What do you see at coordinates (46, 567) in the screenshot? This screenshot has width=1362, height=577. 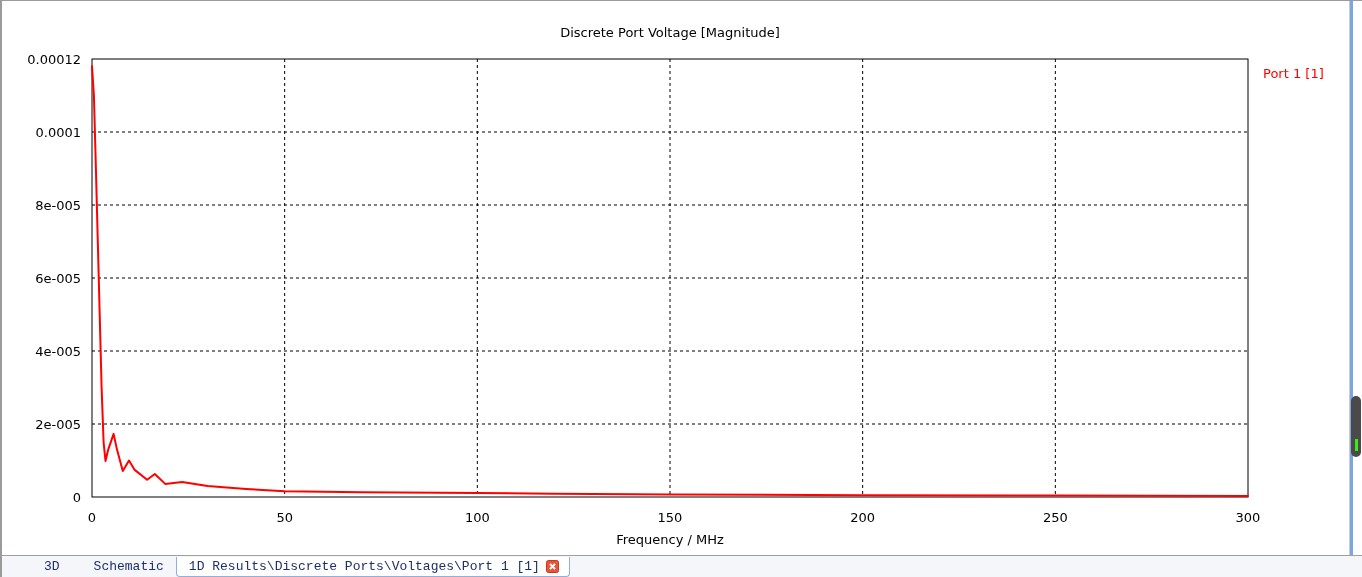 I see `tab: 3D` at bounding box center [46, 567].